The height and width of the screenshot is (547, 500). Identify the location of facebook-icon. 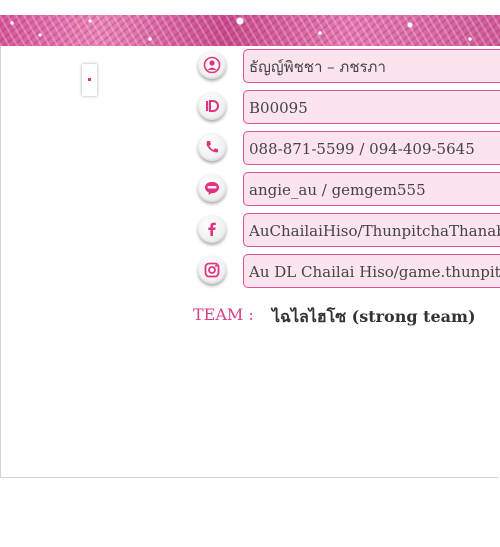
(212, 229).